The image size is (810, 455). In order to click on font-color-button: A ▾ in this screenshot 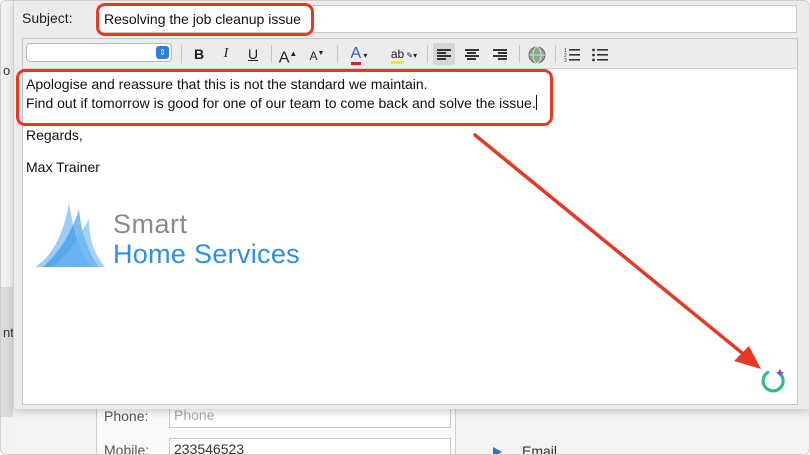, I will do `click(359, 54)`.